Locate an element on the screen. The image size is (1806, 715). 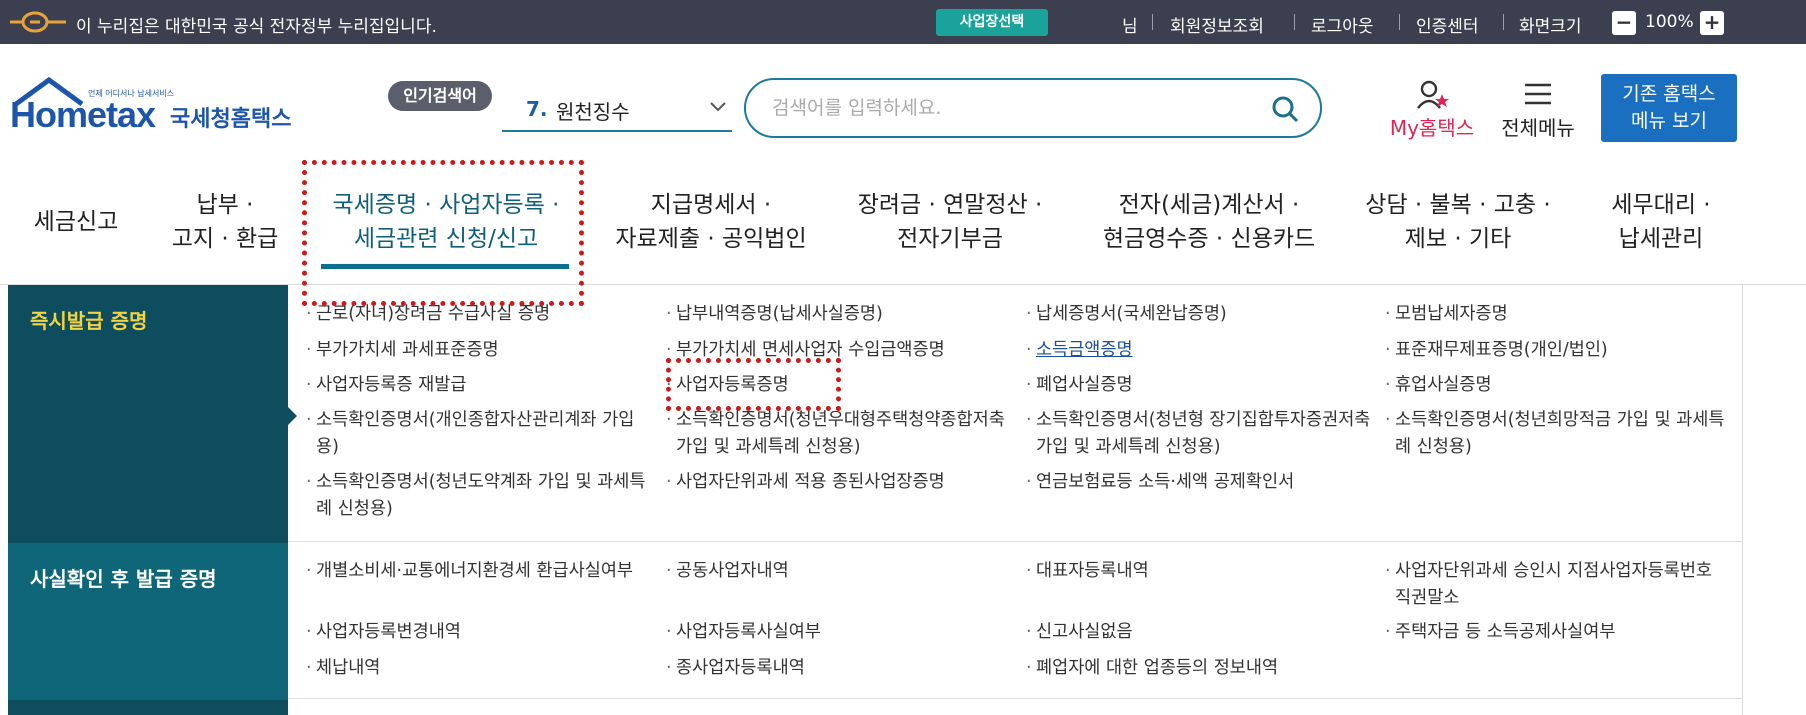
nav-label: 자료제출 · 공익법인 is located at coordinates (711, 239).